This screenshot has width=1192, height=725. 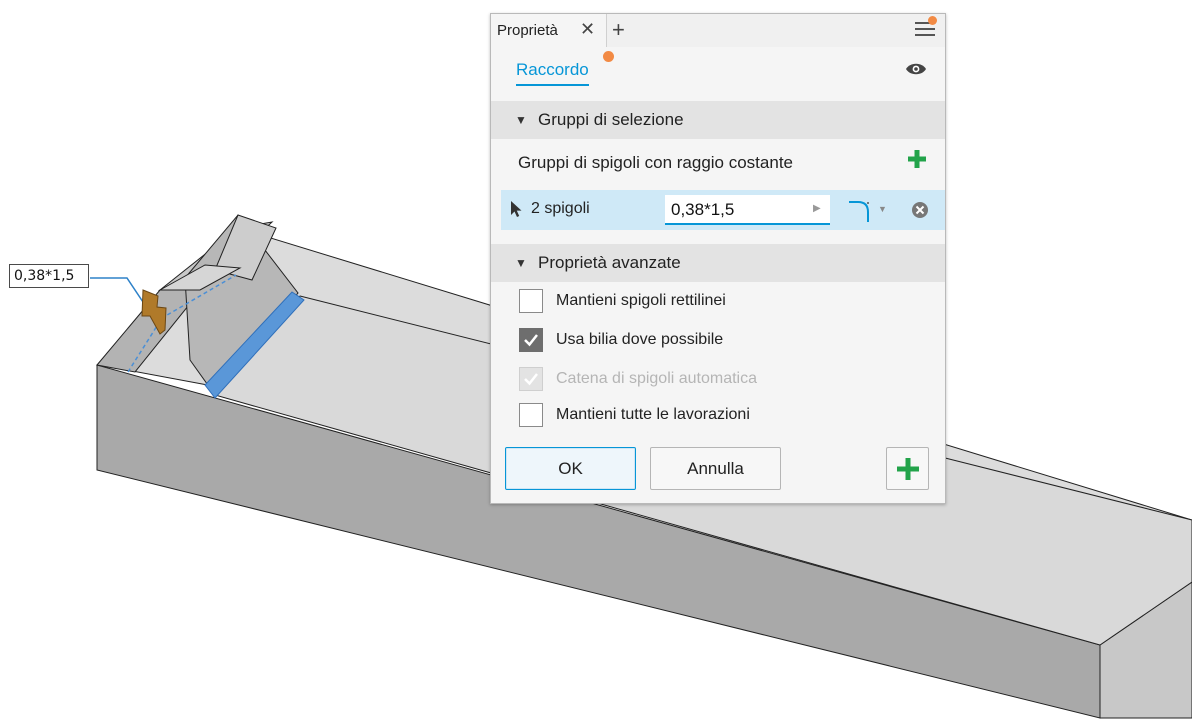 I want to click on option-label: Catena di spigoli automatica, so click(x=657, y=378).